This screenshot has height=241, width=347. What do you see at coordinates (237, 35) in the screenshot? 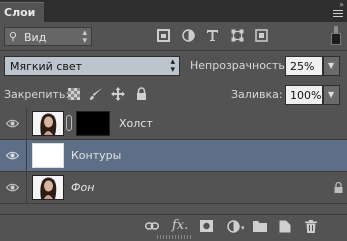
I see `shape-filter-icon` at bounding box center [237, 35].